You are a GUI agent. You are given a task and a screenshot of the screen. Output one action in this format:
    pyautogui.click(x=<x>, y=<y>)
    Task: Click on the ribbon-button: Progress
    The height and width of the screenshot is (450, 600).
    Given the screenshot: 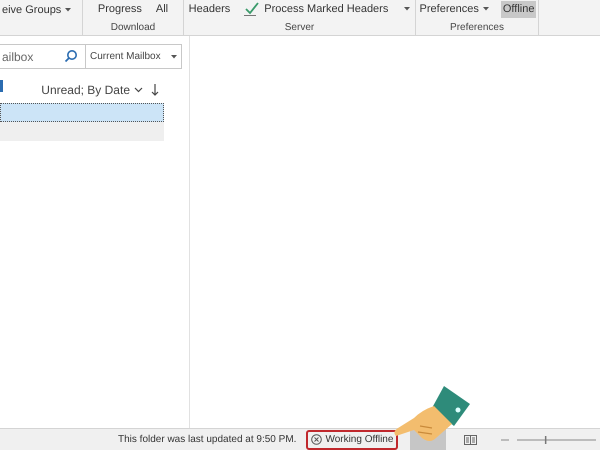 What is the action you would take?
    pyautogui.click(x=120, y=9)
    